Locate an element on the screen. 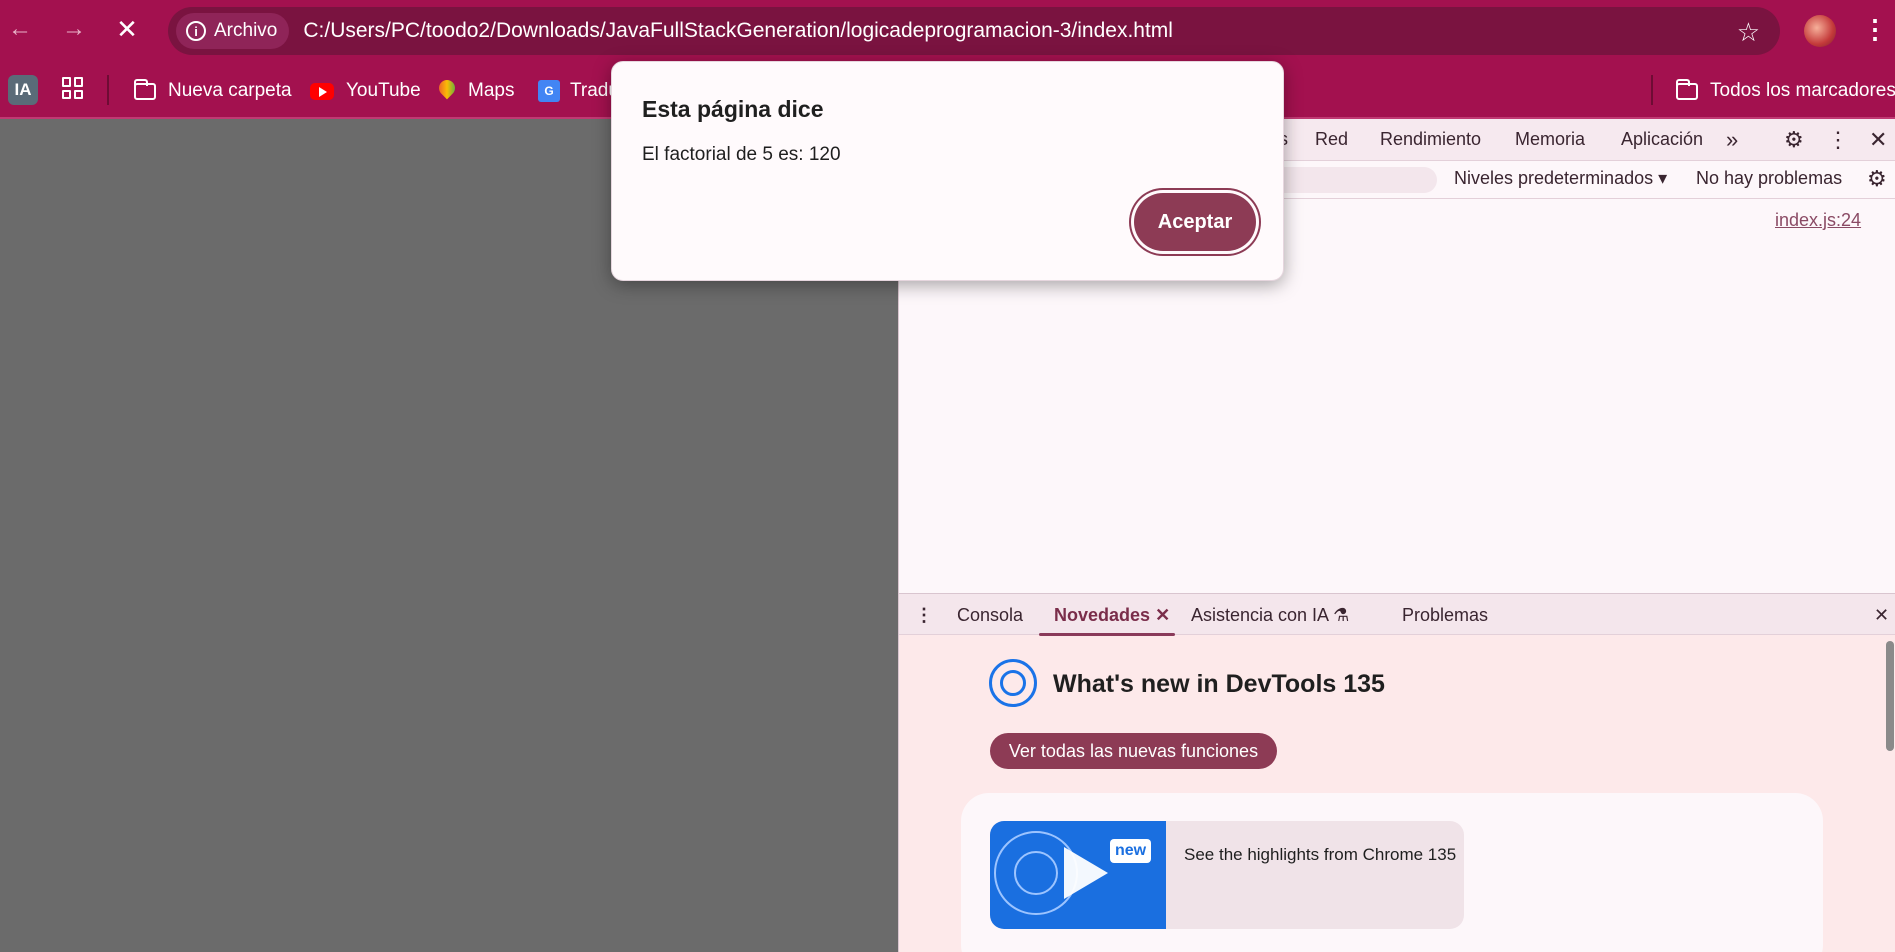  source-link: index.js:24 is located at coordinates (1818, 220).